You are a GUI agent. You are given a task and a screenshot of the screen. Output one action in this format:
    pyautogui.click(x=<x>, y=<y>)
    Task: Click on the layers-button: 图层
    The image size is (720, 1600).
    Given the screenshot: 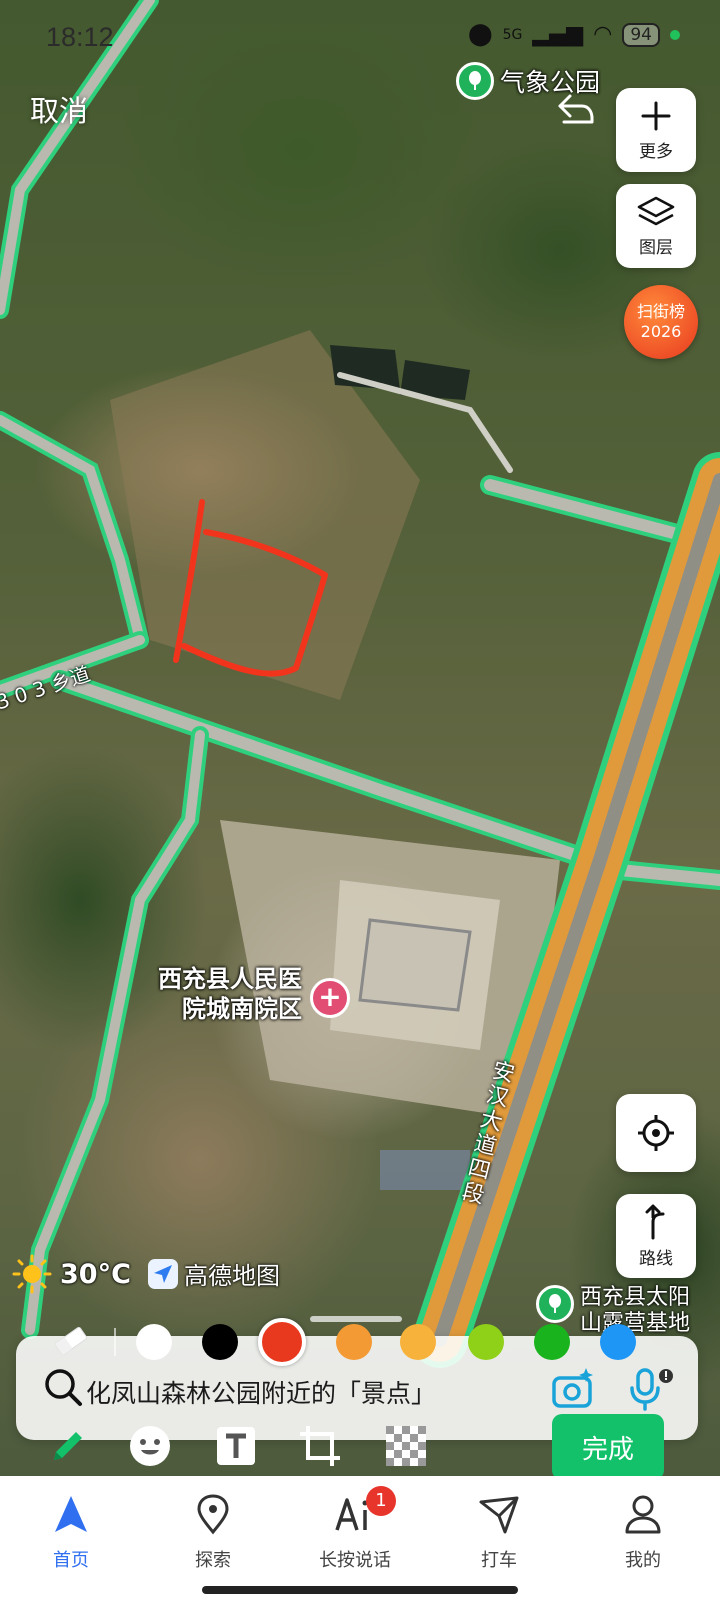 What is the action you would take?
    pyautogui.click(x=656, y=226)
    